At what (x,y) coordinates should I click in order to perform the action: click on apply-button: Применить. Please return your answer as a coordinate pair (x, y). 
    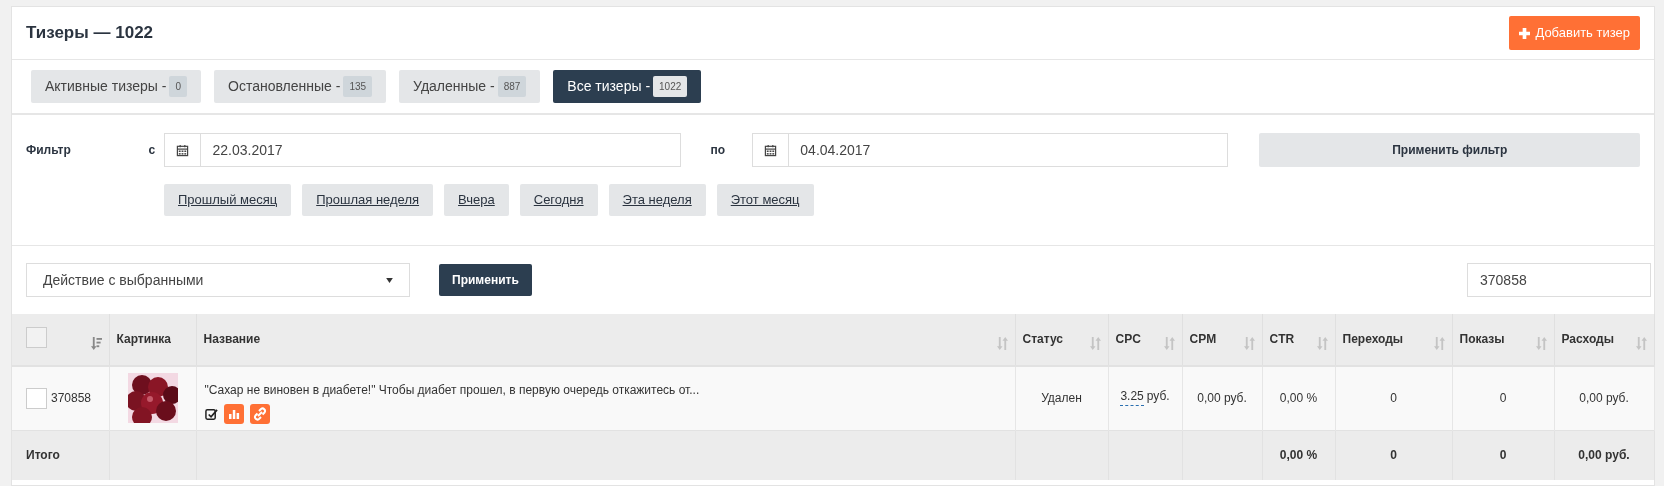
    Looking at the image, I should click on (485, 280).